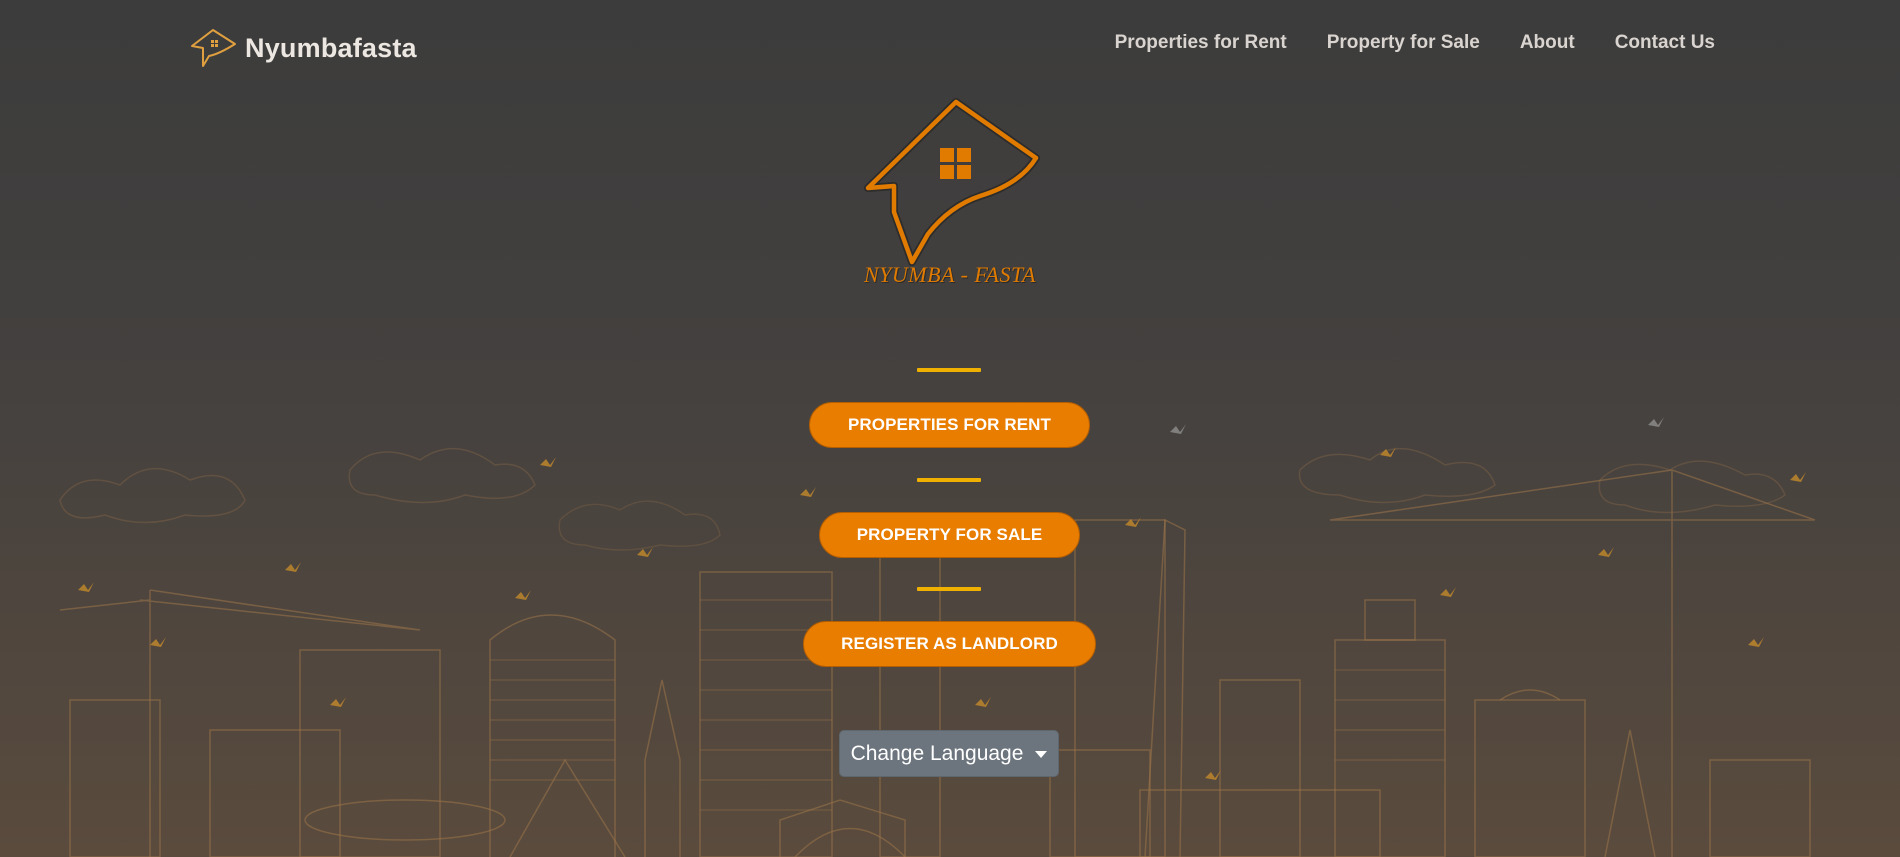 The height and width of the screenshot is (857, 1900). I want to click on register-as-landlord-button: REGISTER AS LANDLORD, so click(949, 644).